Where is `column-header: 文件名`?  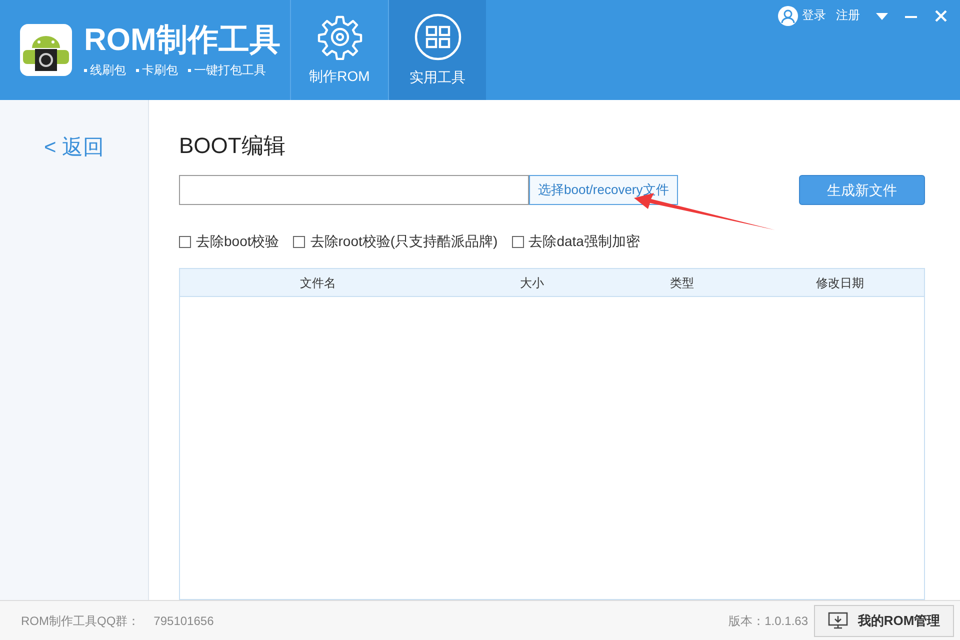 column-header: 文件名 is located at coordinates (318, 283).